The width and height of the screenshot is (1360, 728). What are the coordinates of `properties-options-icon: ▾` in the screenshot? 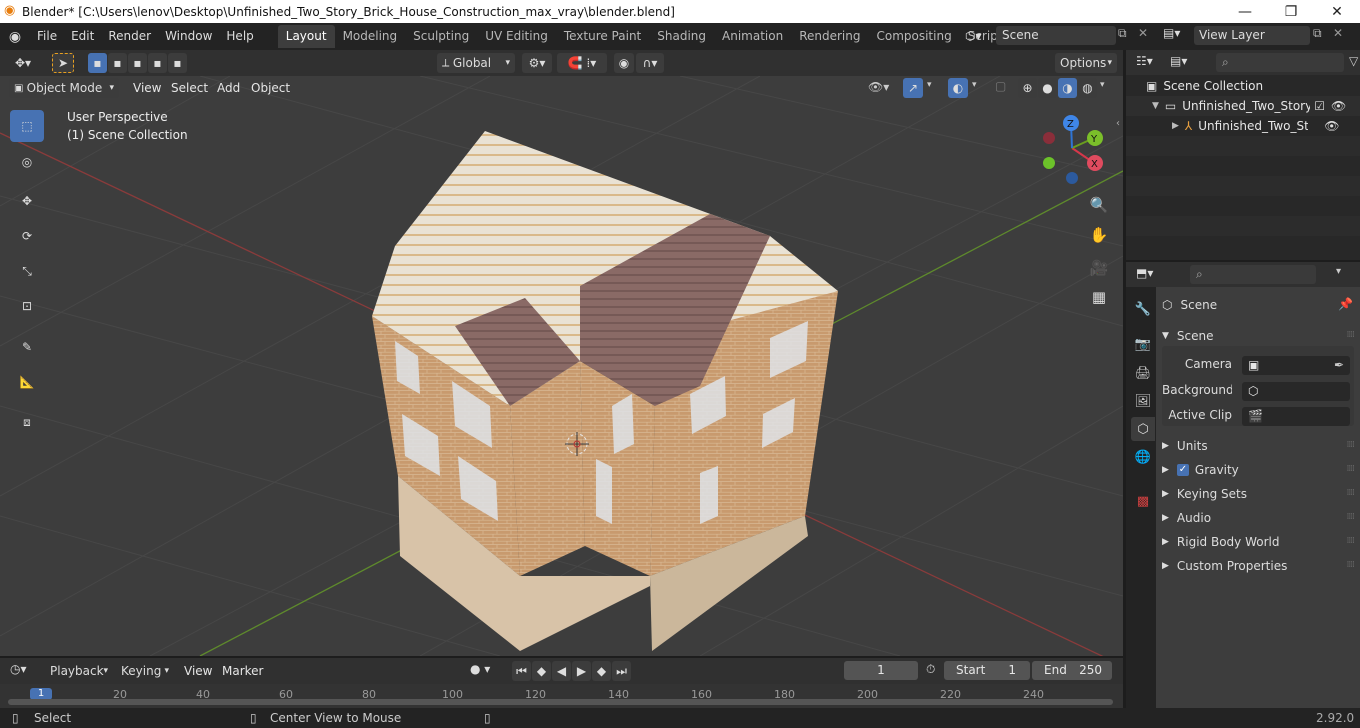 It's located at (1338, 271).